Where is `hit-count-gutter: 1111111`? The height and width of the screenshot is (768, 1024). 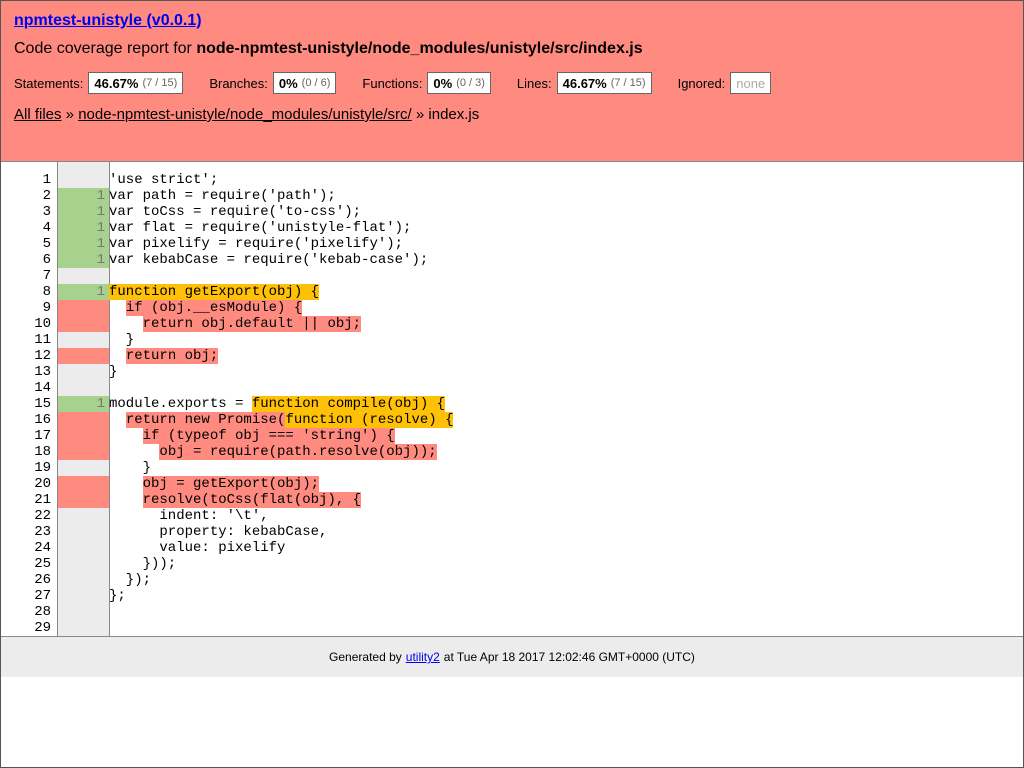 hit-count-gutter: 1111111 is located at coordinates (83, 399).